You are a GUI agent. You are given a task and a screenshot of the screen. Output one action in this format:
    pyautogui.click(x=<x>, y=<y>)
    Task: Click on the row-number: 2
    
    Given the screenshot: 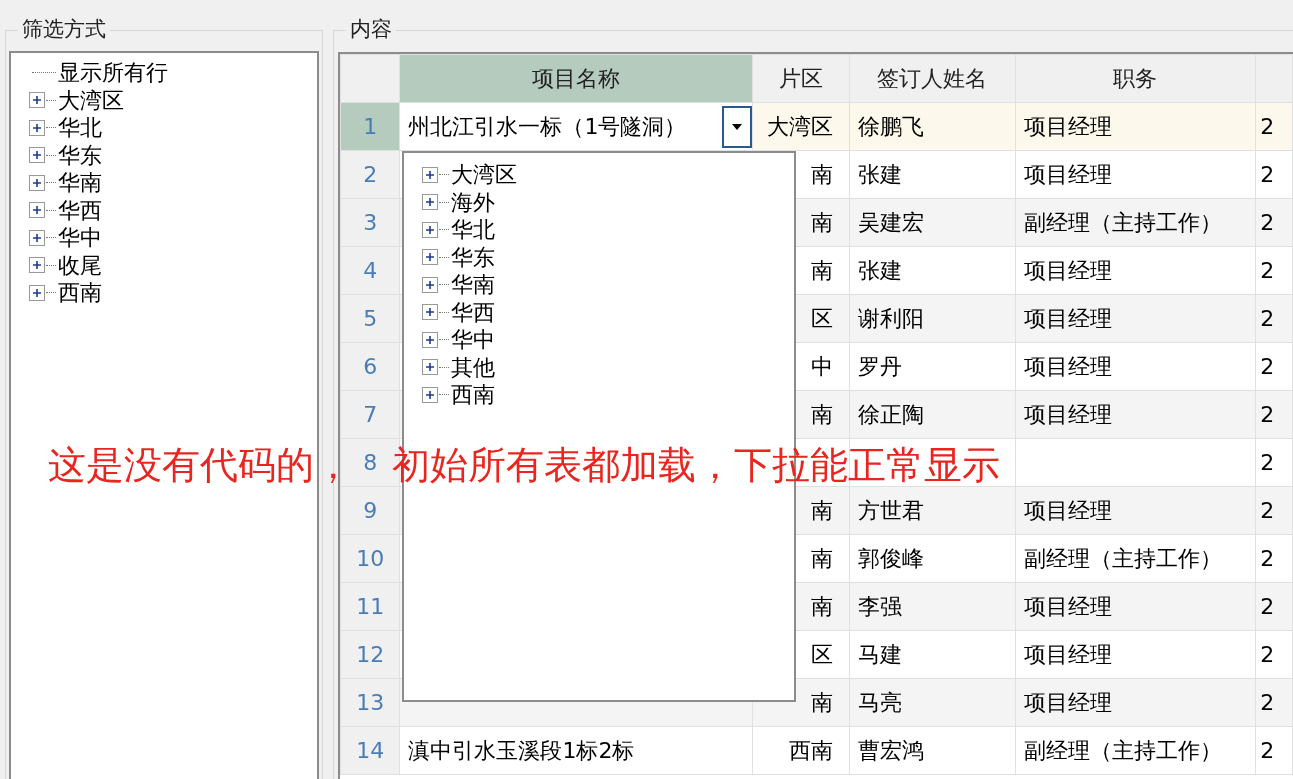 What is the action you would take?
    pyautogui.click(x=370, y=174)
    